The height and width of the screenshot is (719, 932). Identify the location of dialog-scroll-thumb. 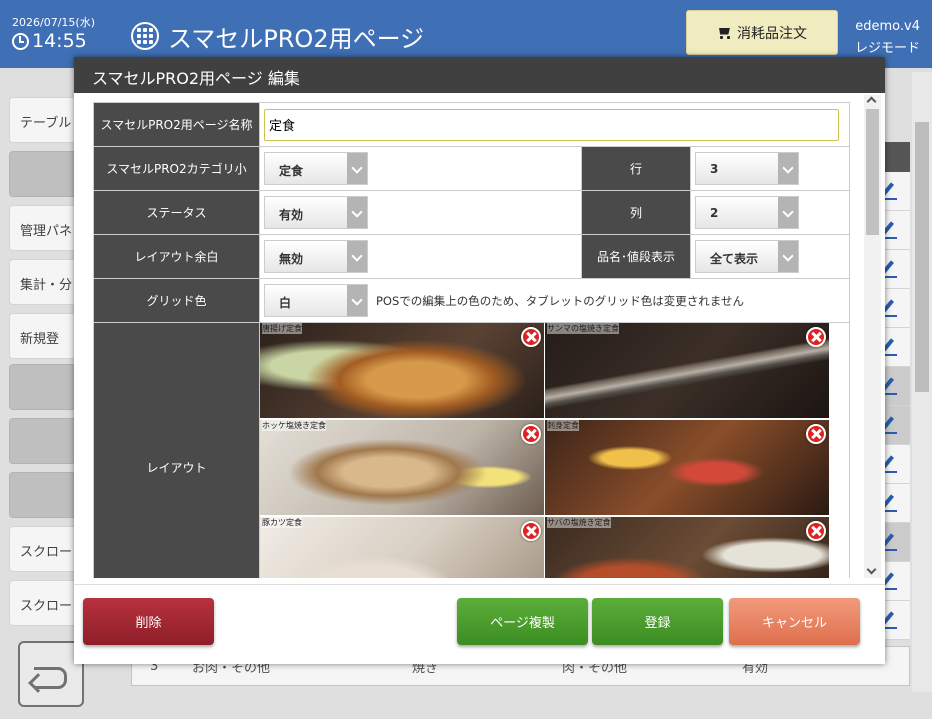
(872, 172).